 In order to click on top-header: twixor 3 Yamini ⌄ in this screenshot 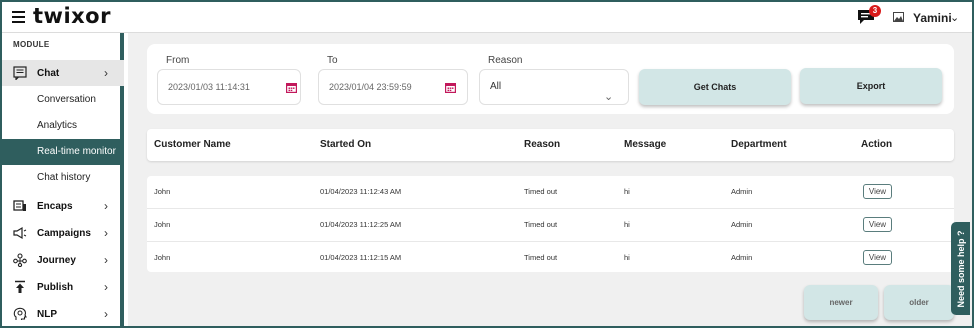, I will do `click(487, 17)`.